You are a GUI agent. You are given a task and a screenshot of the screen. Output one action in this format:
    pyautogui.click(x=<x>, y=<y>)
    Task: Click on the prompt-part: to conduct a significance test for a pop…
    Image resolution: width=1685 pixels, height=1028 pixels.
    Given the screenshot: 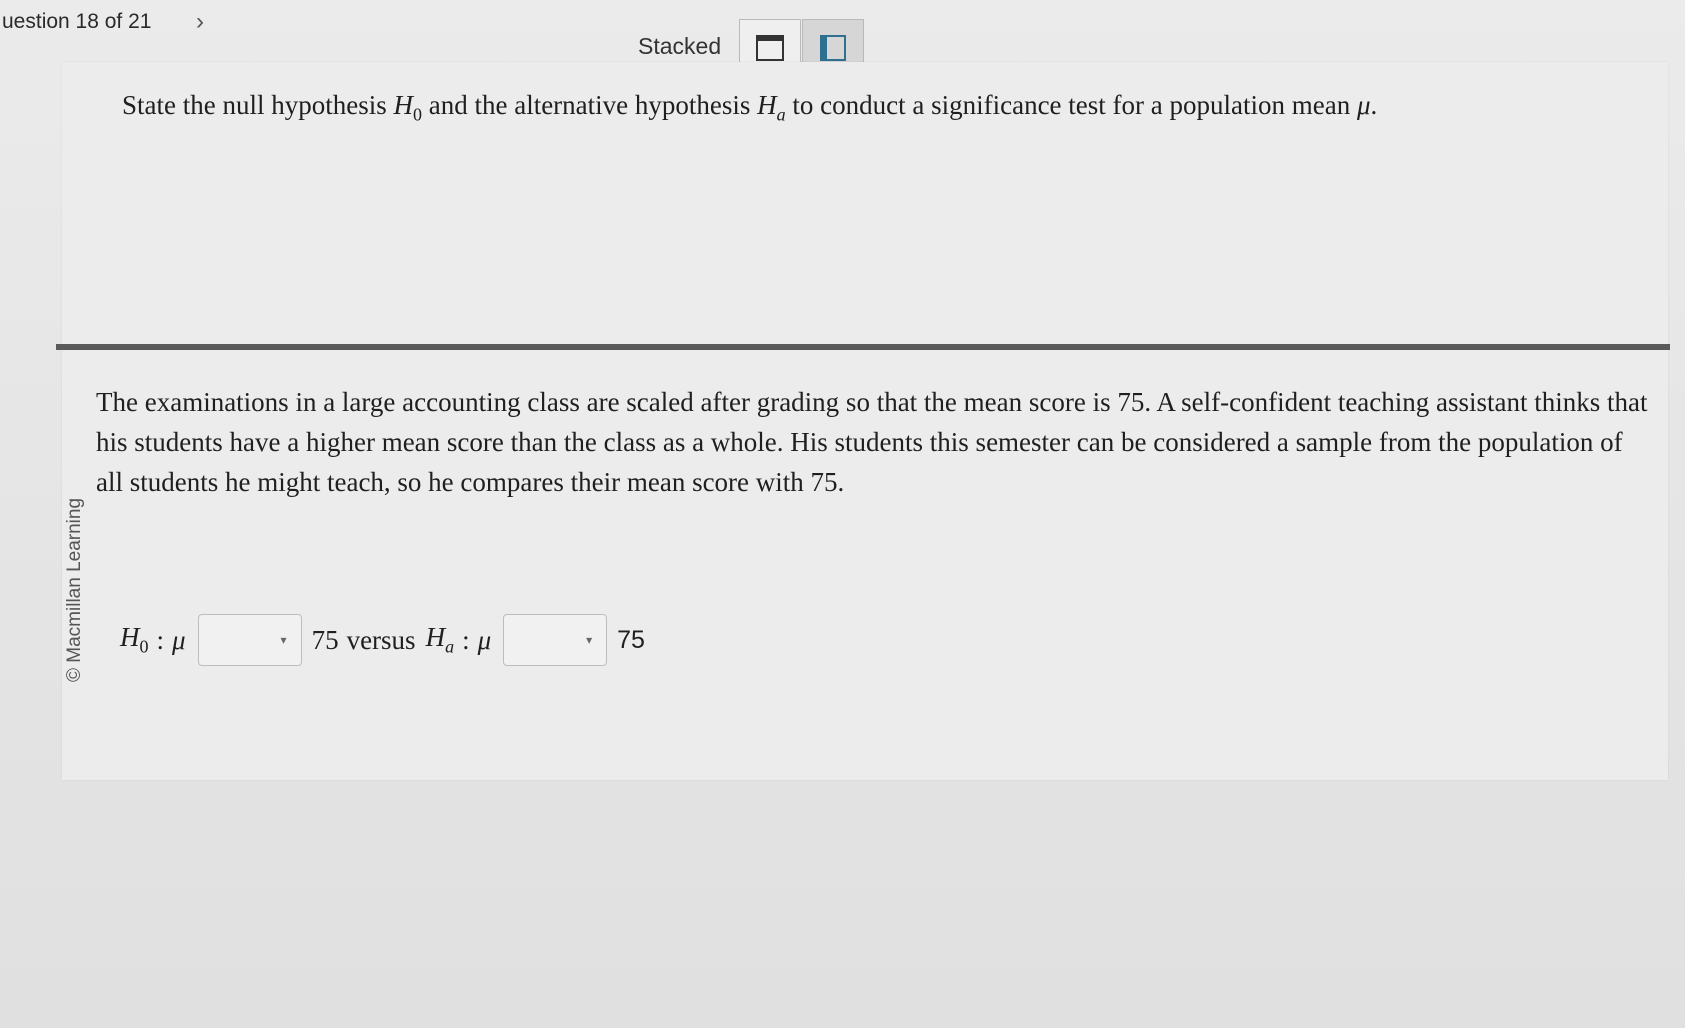 What is the action you would take?
    pyautogui.click(x=1071, y=105)
    